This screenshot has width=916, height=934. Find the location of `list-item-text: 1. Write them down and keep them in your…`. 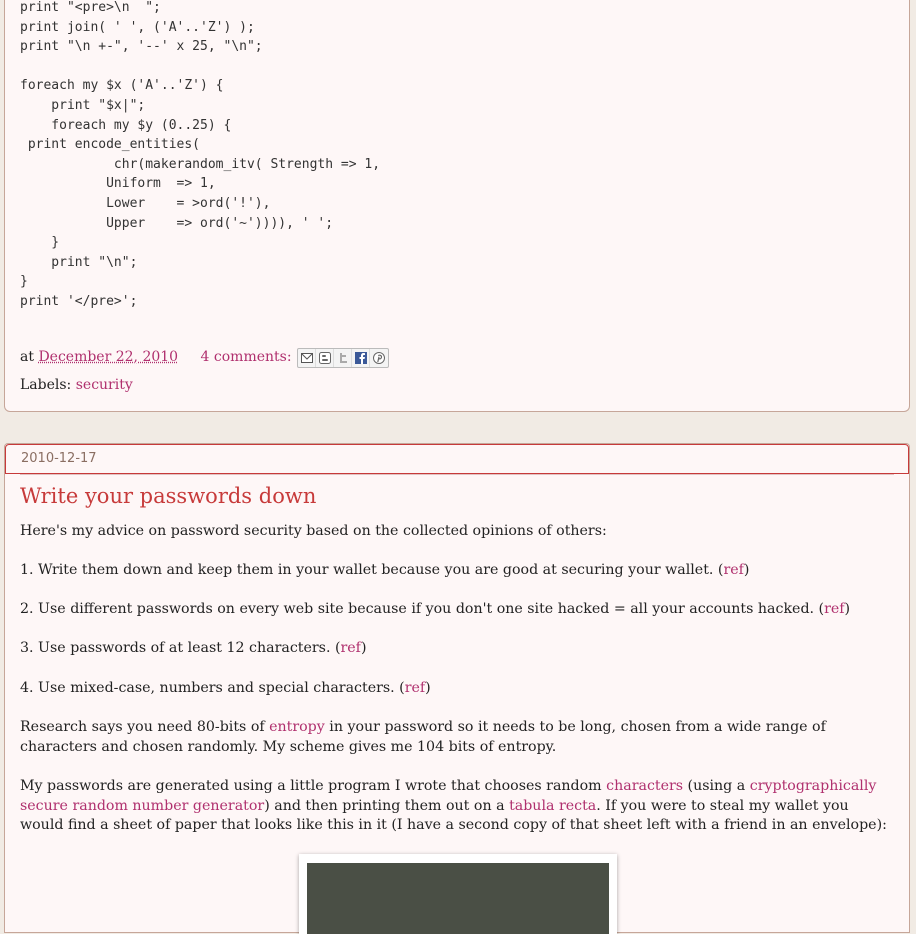

list-item-text: 1. Write them down and keep them in your… is located at coordinates (372, 570).